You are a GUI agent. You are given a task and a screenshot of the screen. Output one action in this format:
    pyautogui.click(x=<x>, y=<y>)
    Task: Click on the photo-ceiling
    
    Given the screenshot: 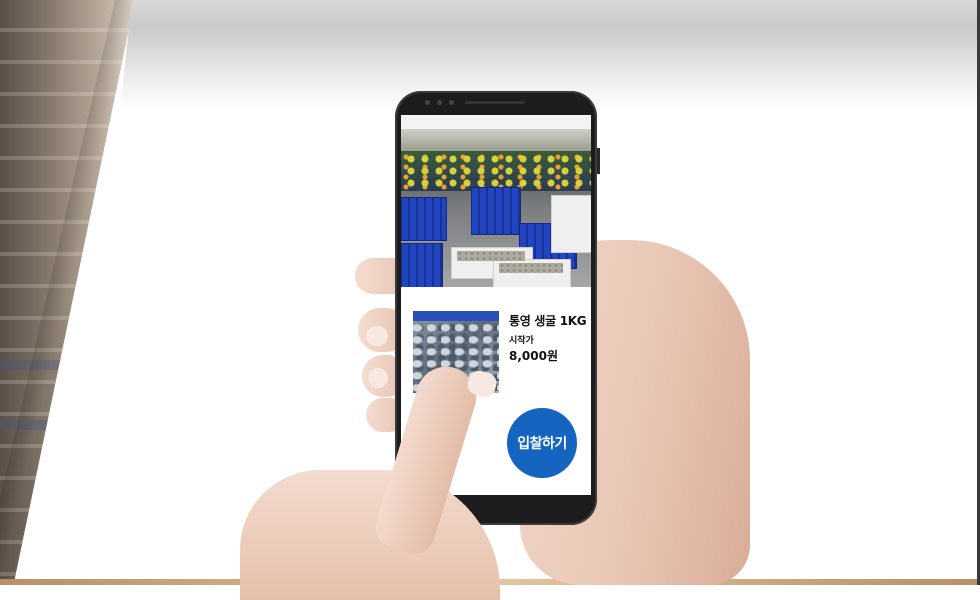 What is the action you would take?
    pyautogui.click(x=496, y=140)
    